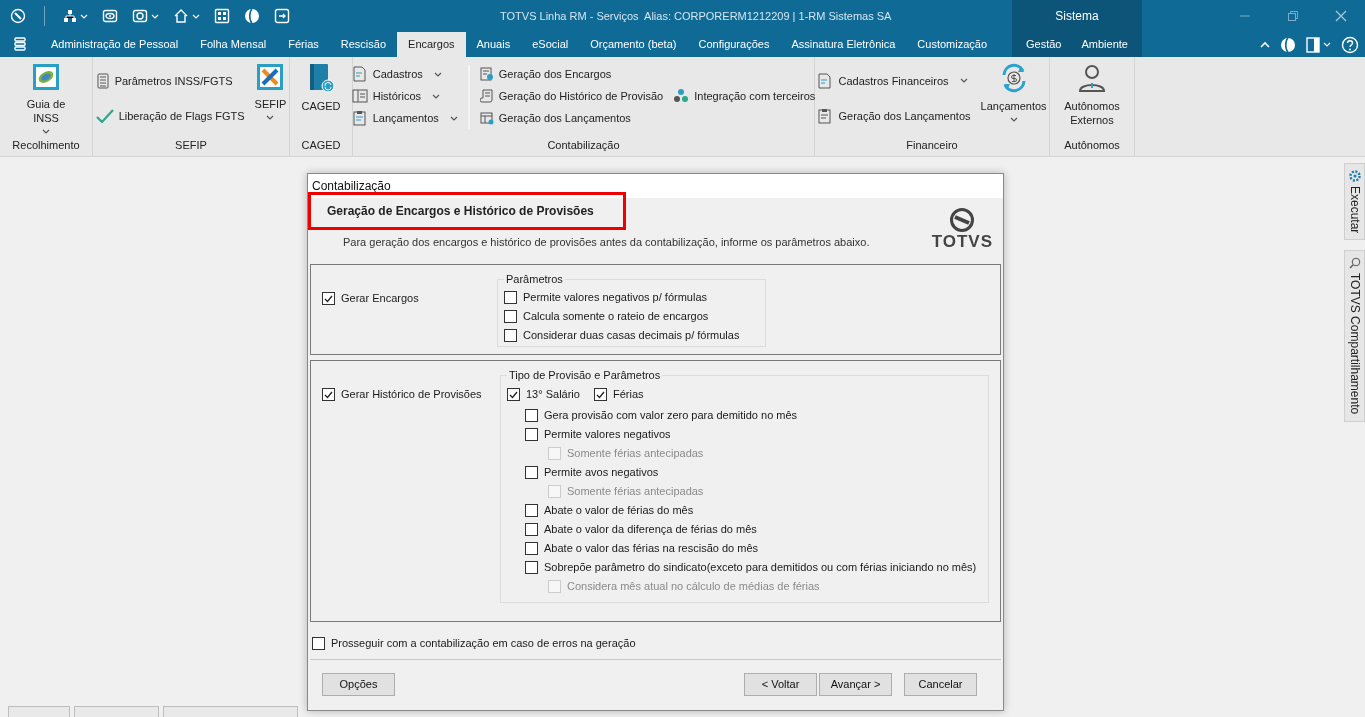 This screenshot has width=1365, height=717. Describe the element at coordinates (282, 16) in the screenshot. I see `exit-icon` at that location.